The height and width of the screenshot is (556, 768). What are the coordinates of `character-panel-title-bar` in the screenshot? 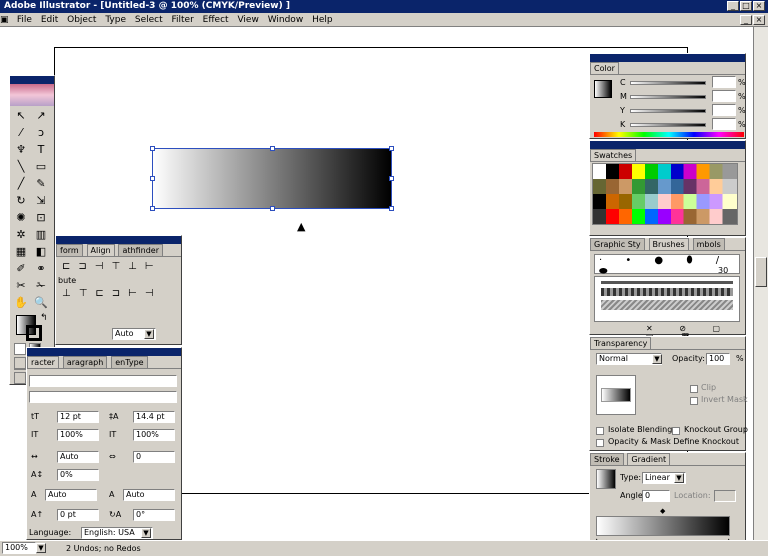 It's located at (104, 352).